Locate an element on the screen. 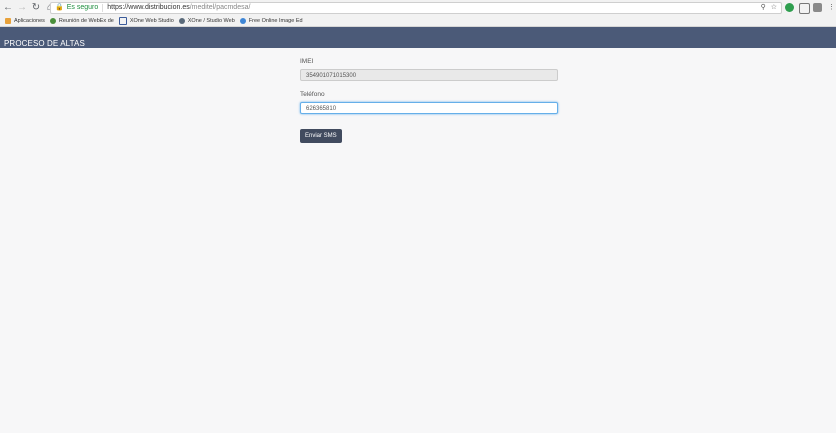 This screenshot has height=433, width=836. phone-field: 626365810 is located at coordinates (429, 108).